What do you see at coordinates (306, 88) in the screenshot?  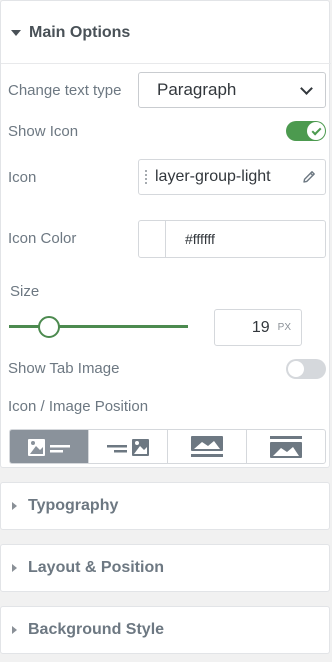 I see `chevron-down-icon` at bounding box center [306, 88].